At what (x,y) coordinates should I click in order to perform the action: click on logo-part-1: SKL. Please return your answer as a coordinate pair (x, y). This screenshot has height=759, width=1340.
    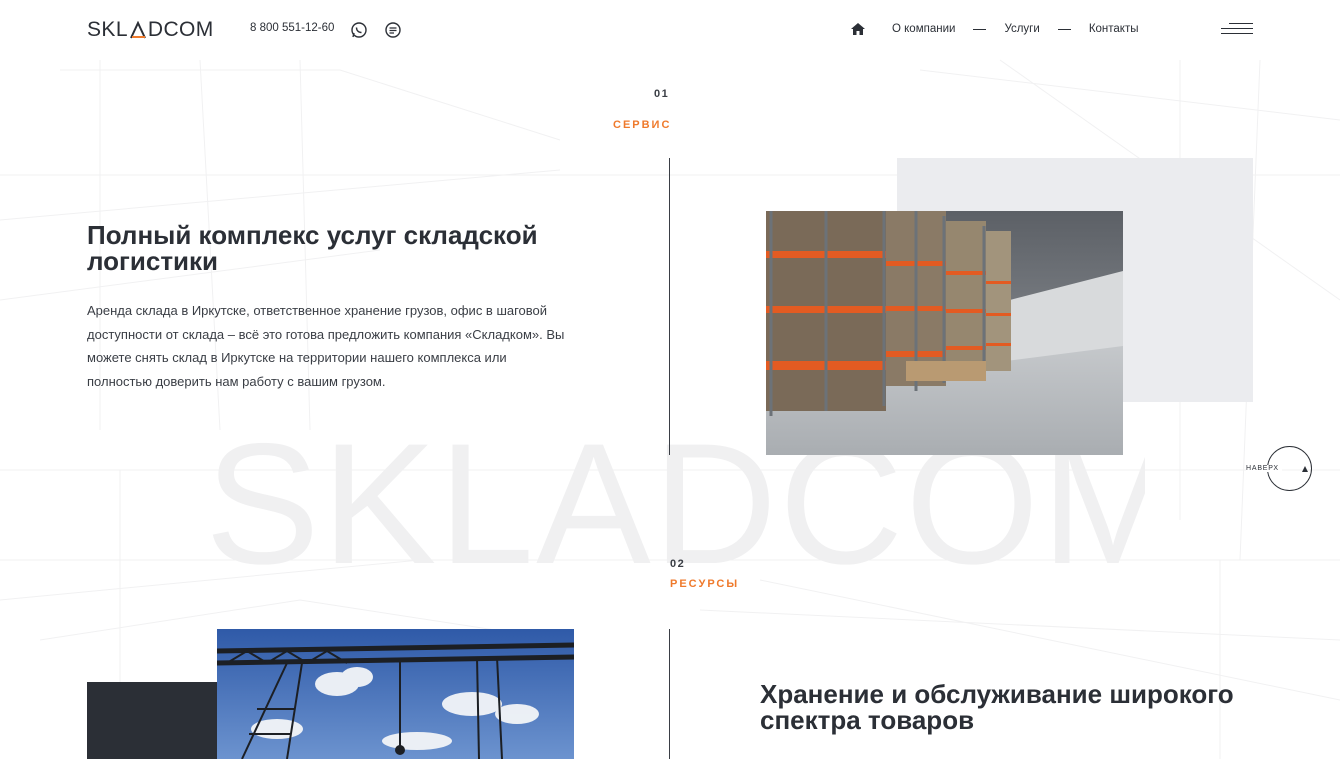
    Looking at the image, I should click on (107, 29).